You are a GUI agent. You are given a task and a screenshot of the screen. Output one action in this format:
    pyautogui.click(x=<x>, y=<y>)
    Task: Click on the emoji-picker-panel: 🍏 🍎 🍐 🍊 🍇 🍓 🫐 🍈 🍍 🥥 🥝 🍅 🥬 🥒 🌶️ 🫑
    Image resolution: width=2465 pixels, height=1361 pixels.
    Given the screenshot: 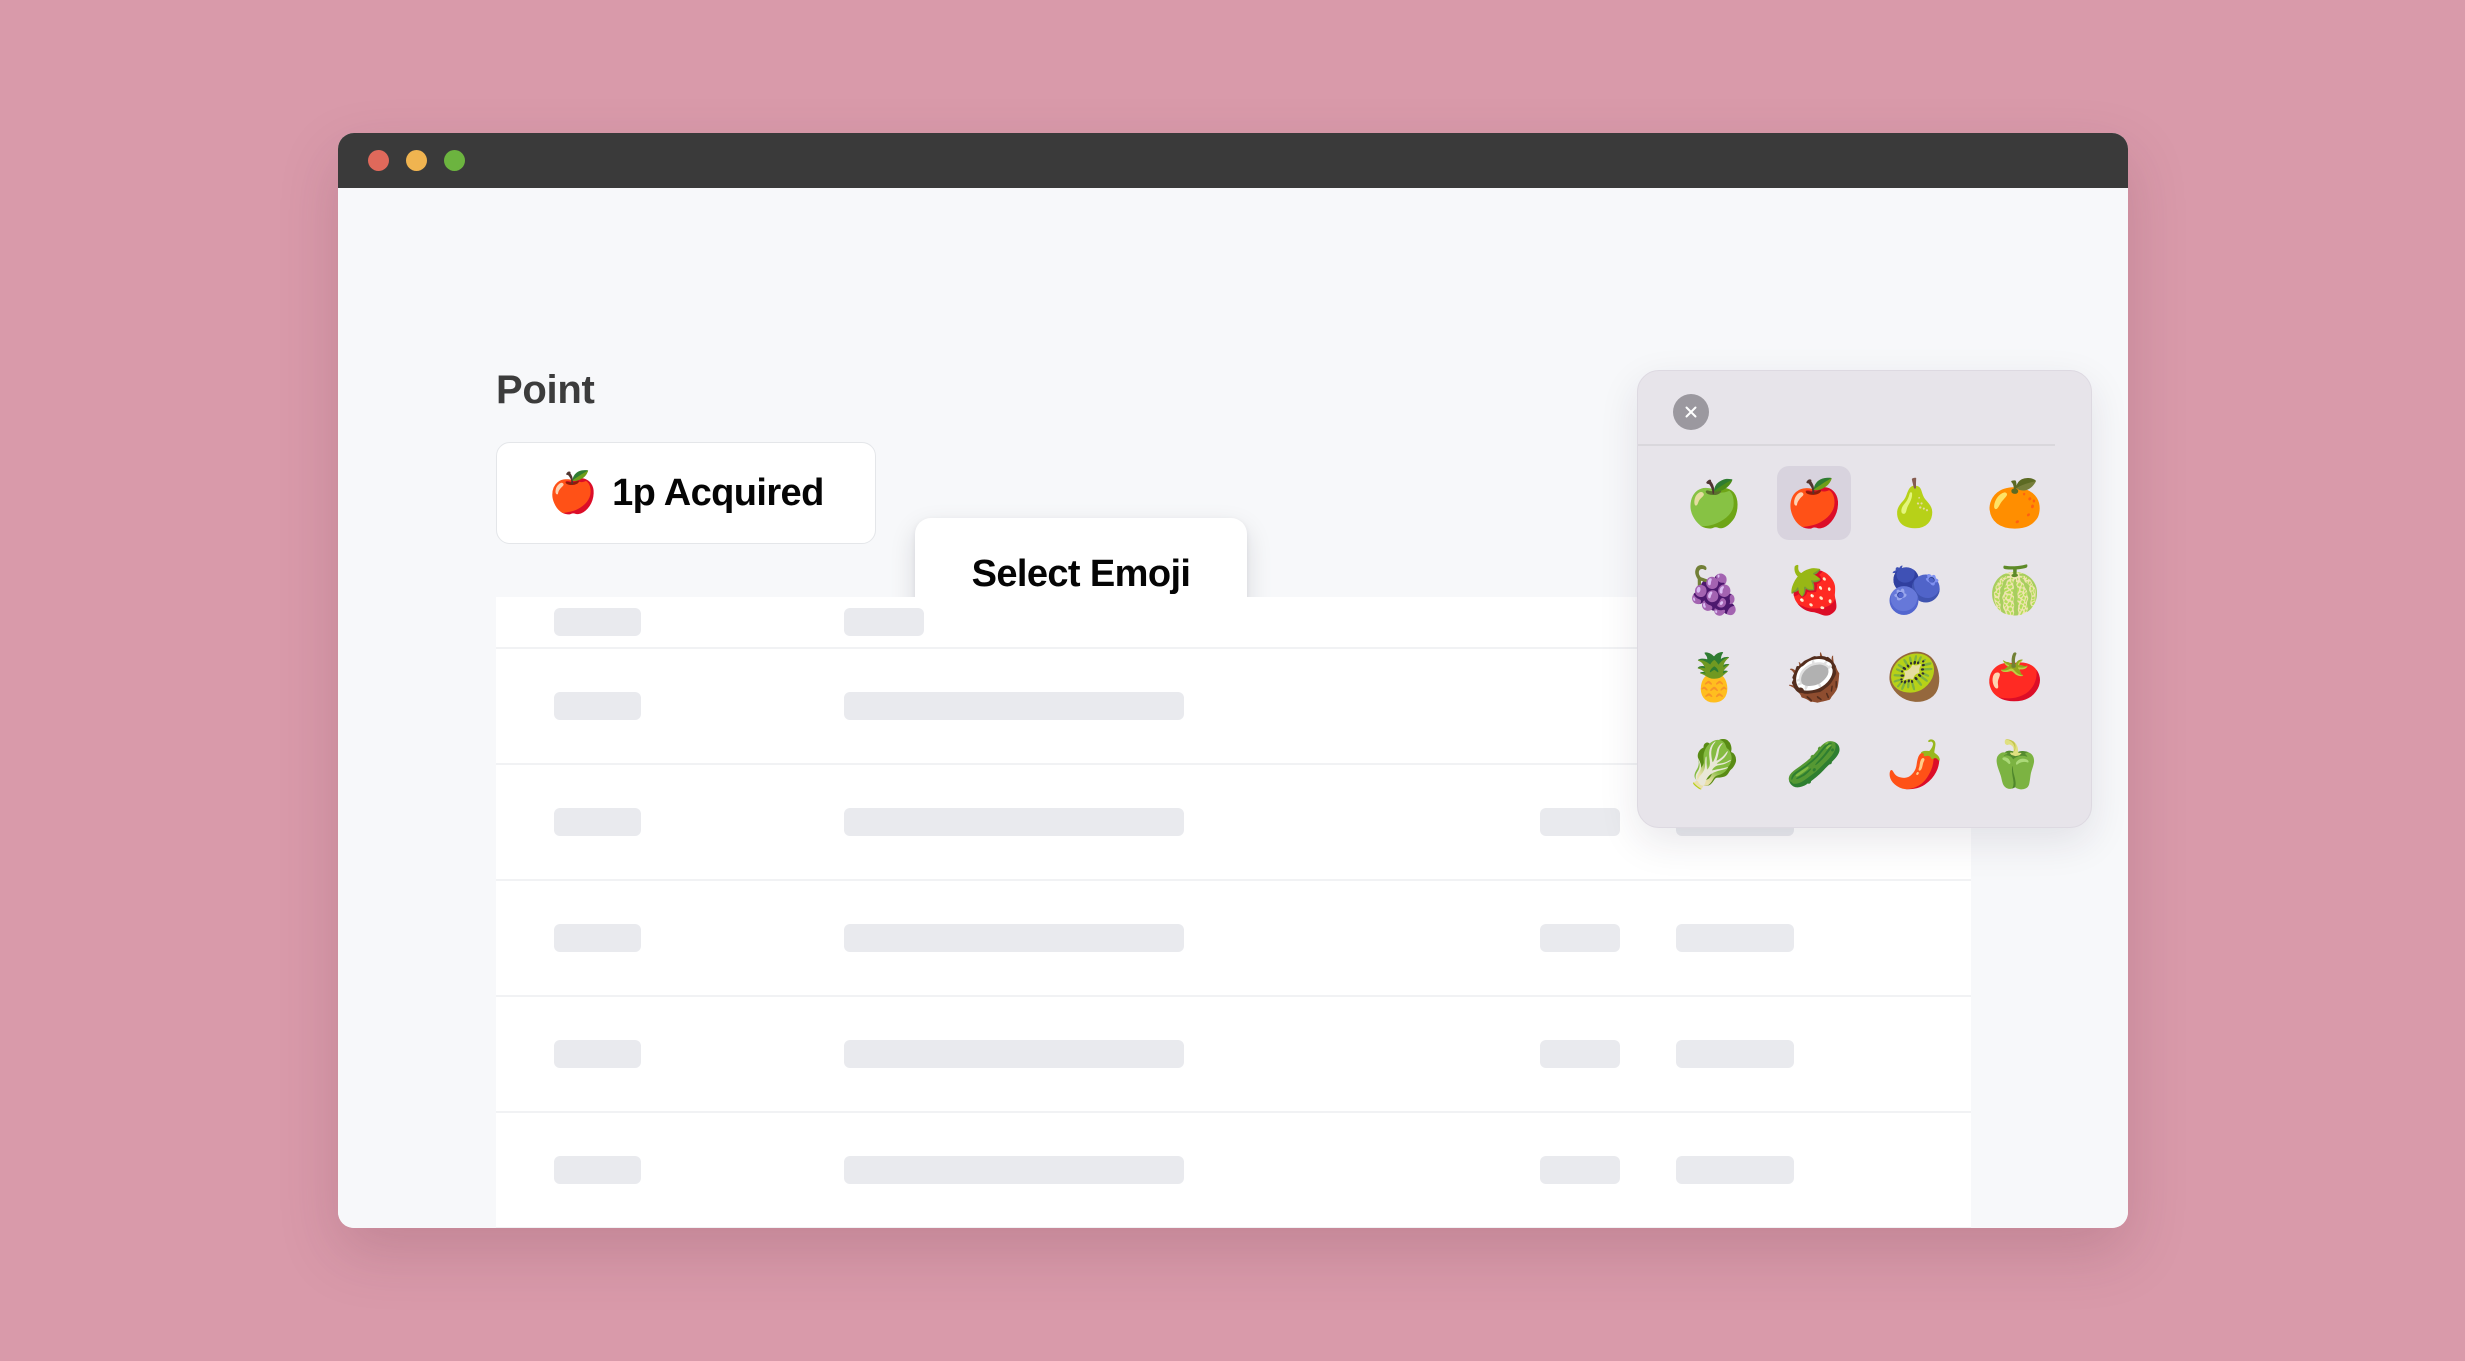 What is the action you would take?
    pyautogui.click(x=1864, y=599)
    